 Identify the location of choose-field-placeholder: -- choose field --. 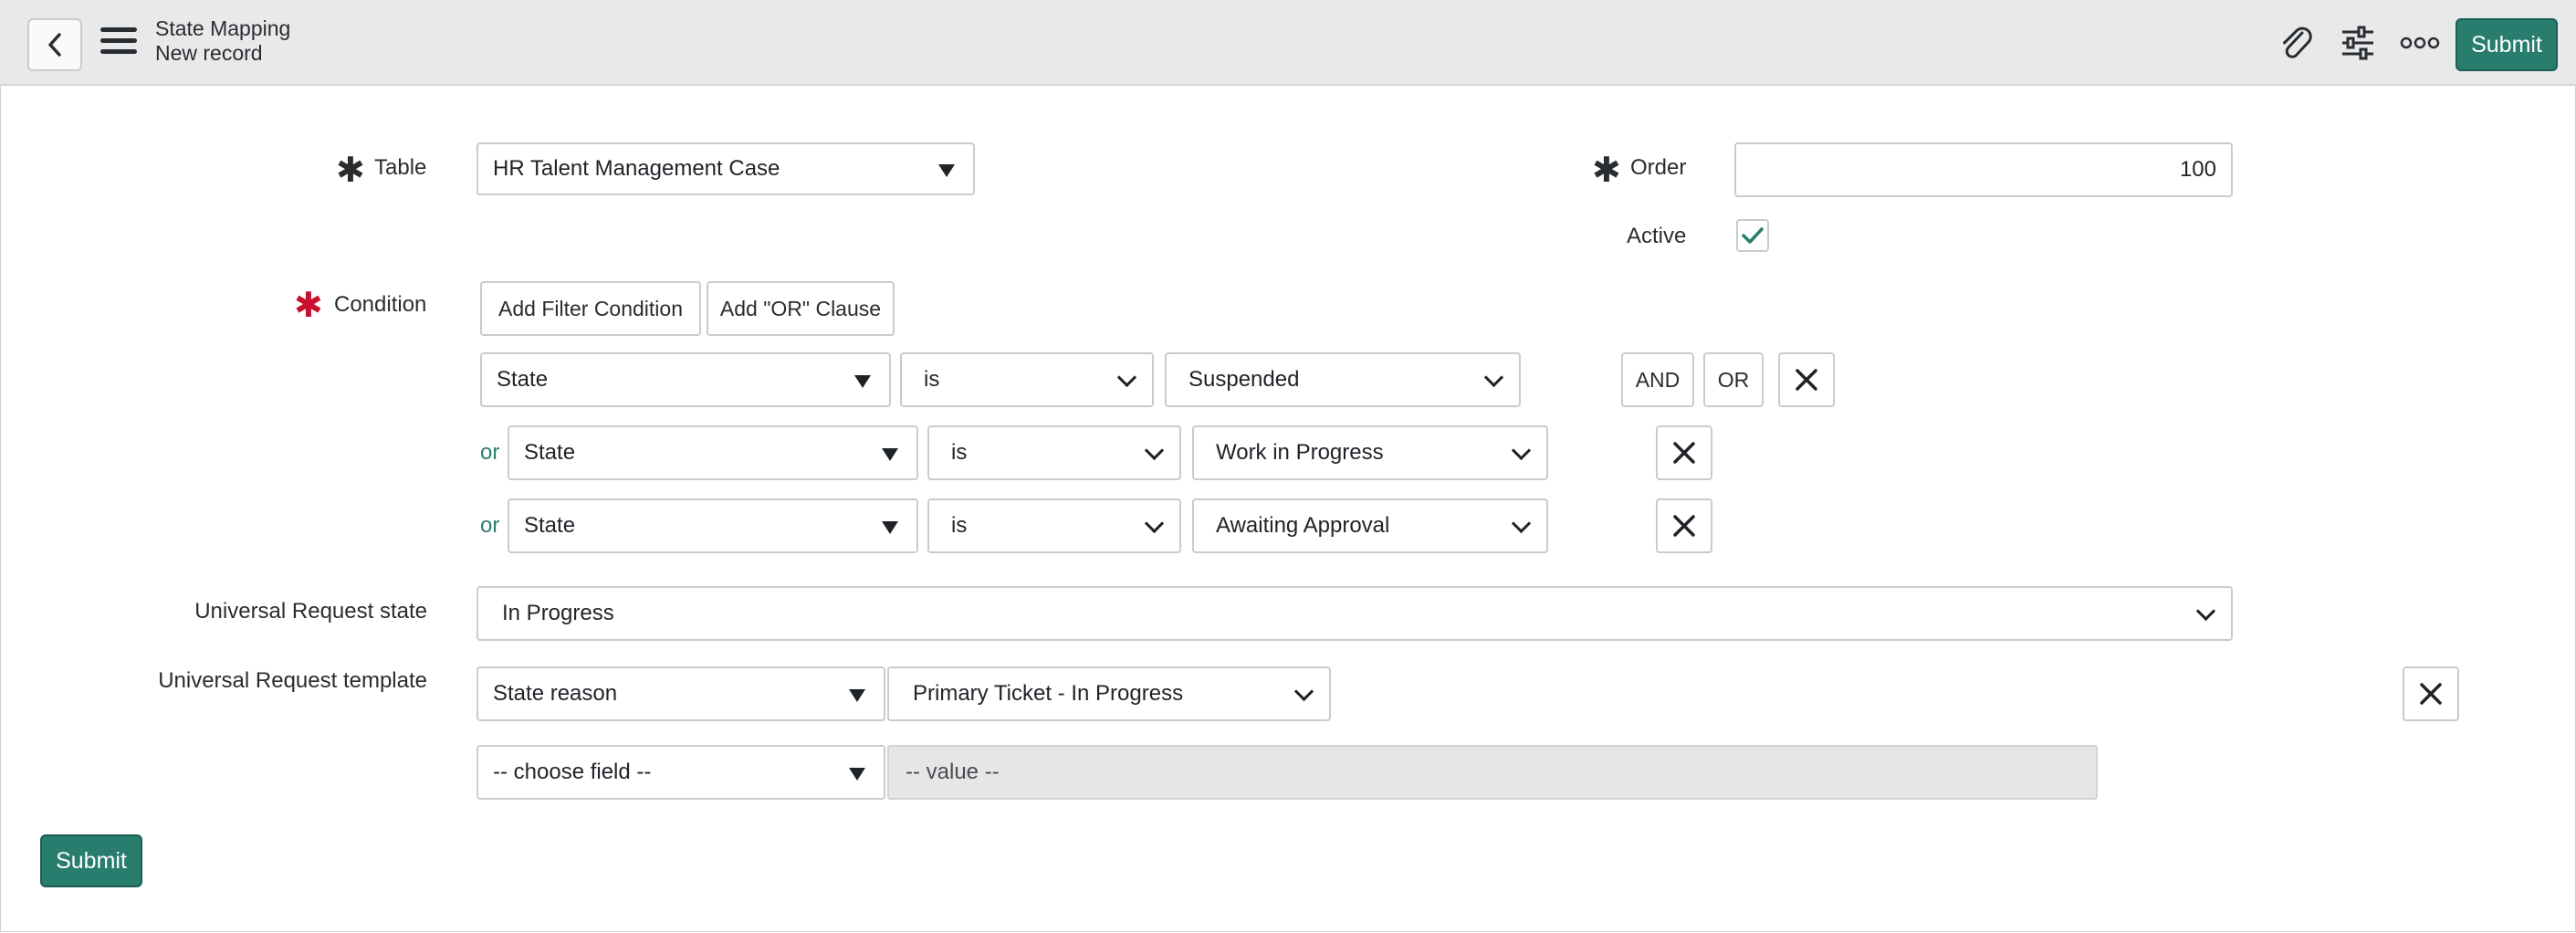
(572, 772).